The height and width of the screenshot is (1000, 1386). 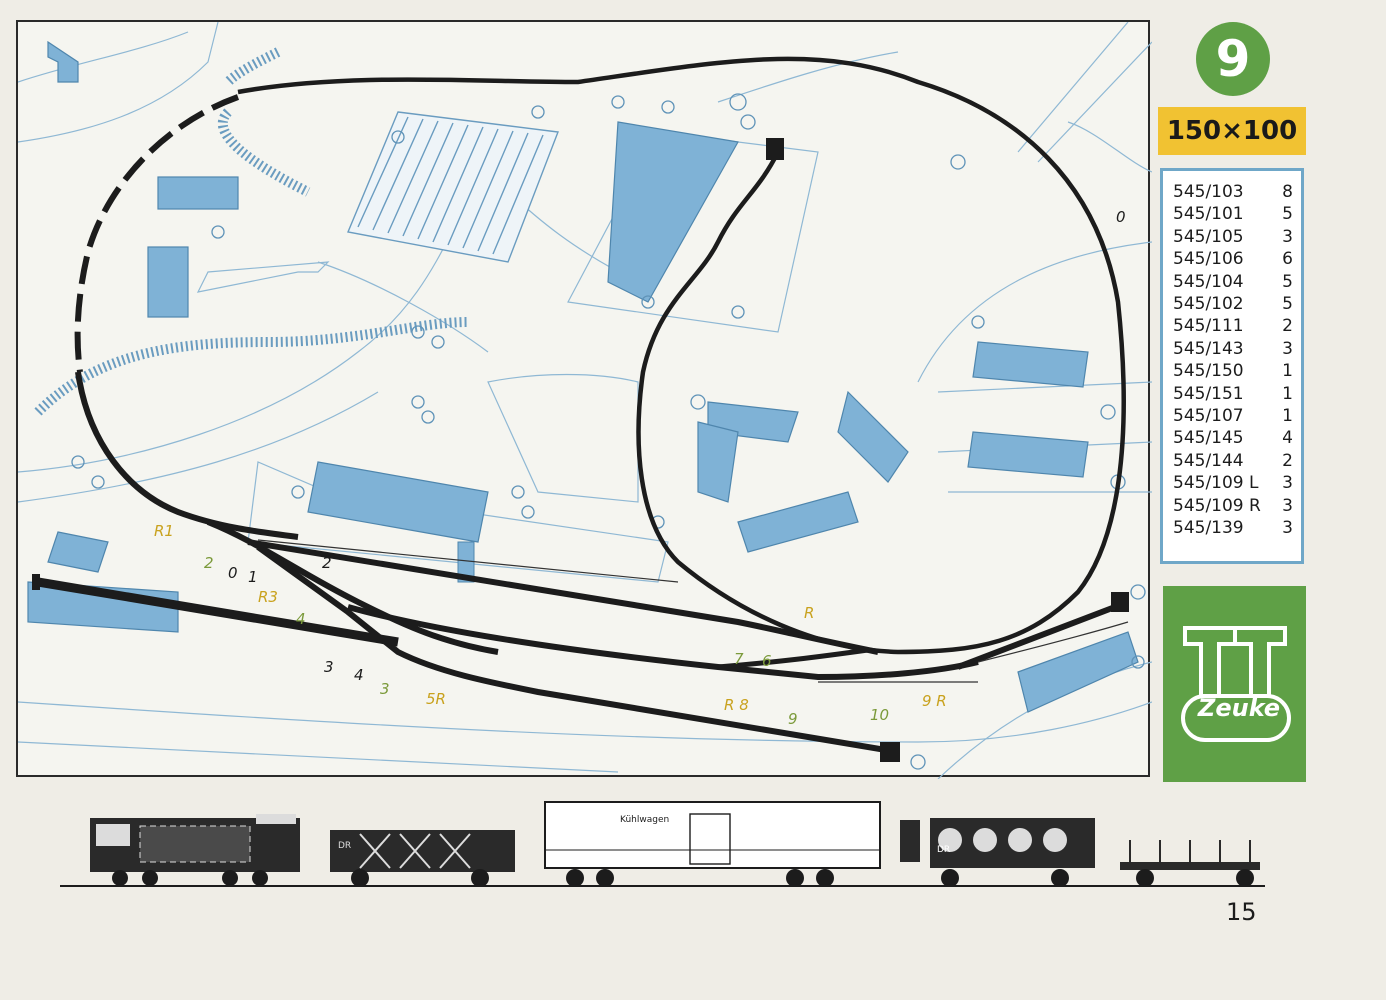 What do you see at coordinates (1287, 192) in the screenshot?
I see `part-qty: 8` at bounding box center [1287, 192].